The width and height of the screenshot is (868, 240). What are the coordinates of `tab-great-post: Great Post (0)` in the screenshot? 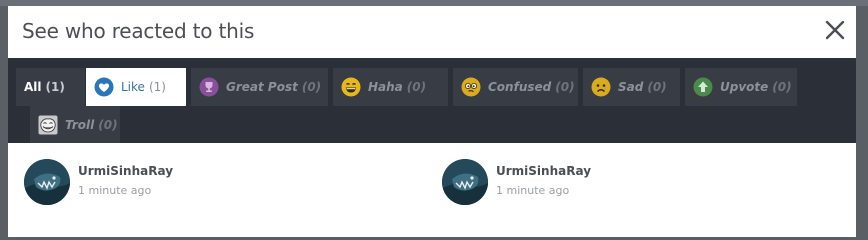 It's located at (259, 87).